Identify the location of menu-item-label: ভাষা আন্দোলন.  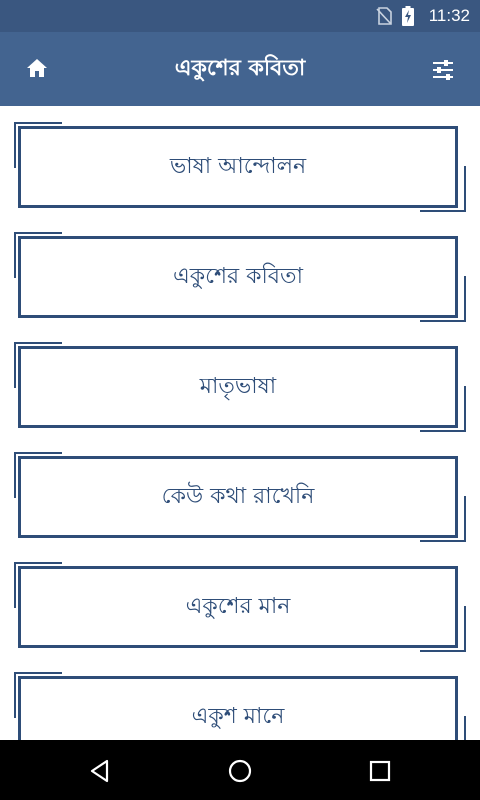
(238, 166).